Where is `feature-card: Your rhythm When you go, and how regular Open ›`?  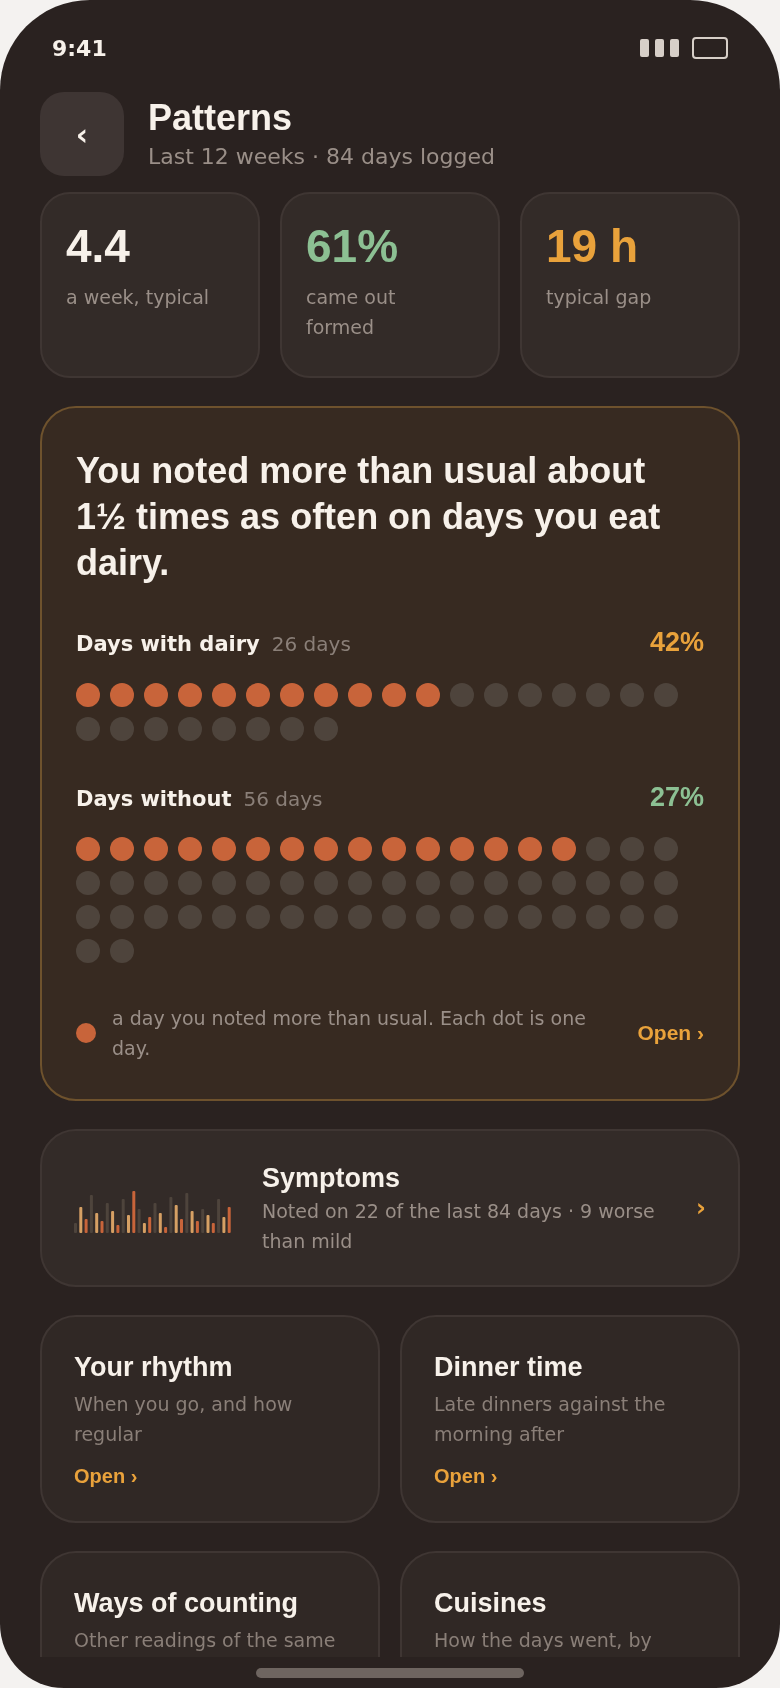
feature-card: Your rhythm When you go, and how regular Open › is located at coordinates (210, 1419).